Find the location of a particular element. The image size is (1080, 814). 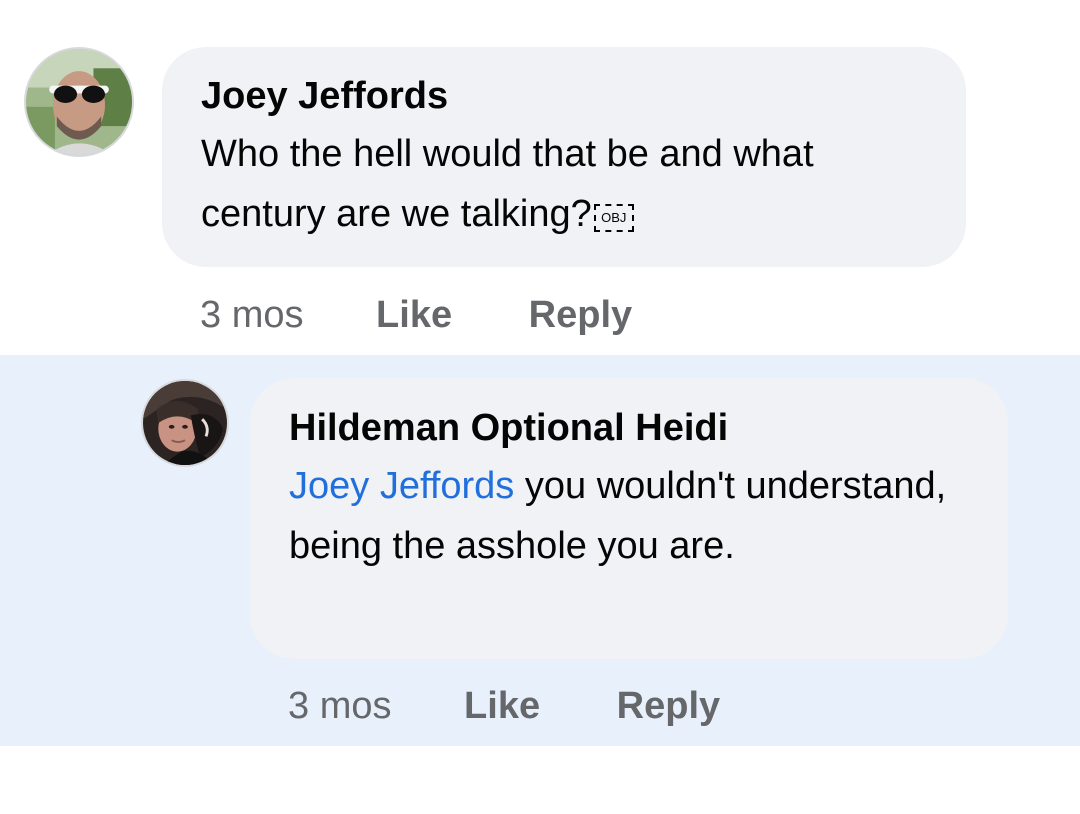

reply-avatar is located at coordinates (185, 423).